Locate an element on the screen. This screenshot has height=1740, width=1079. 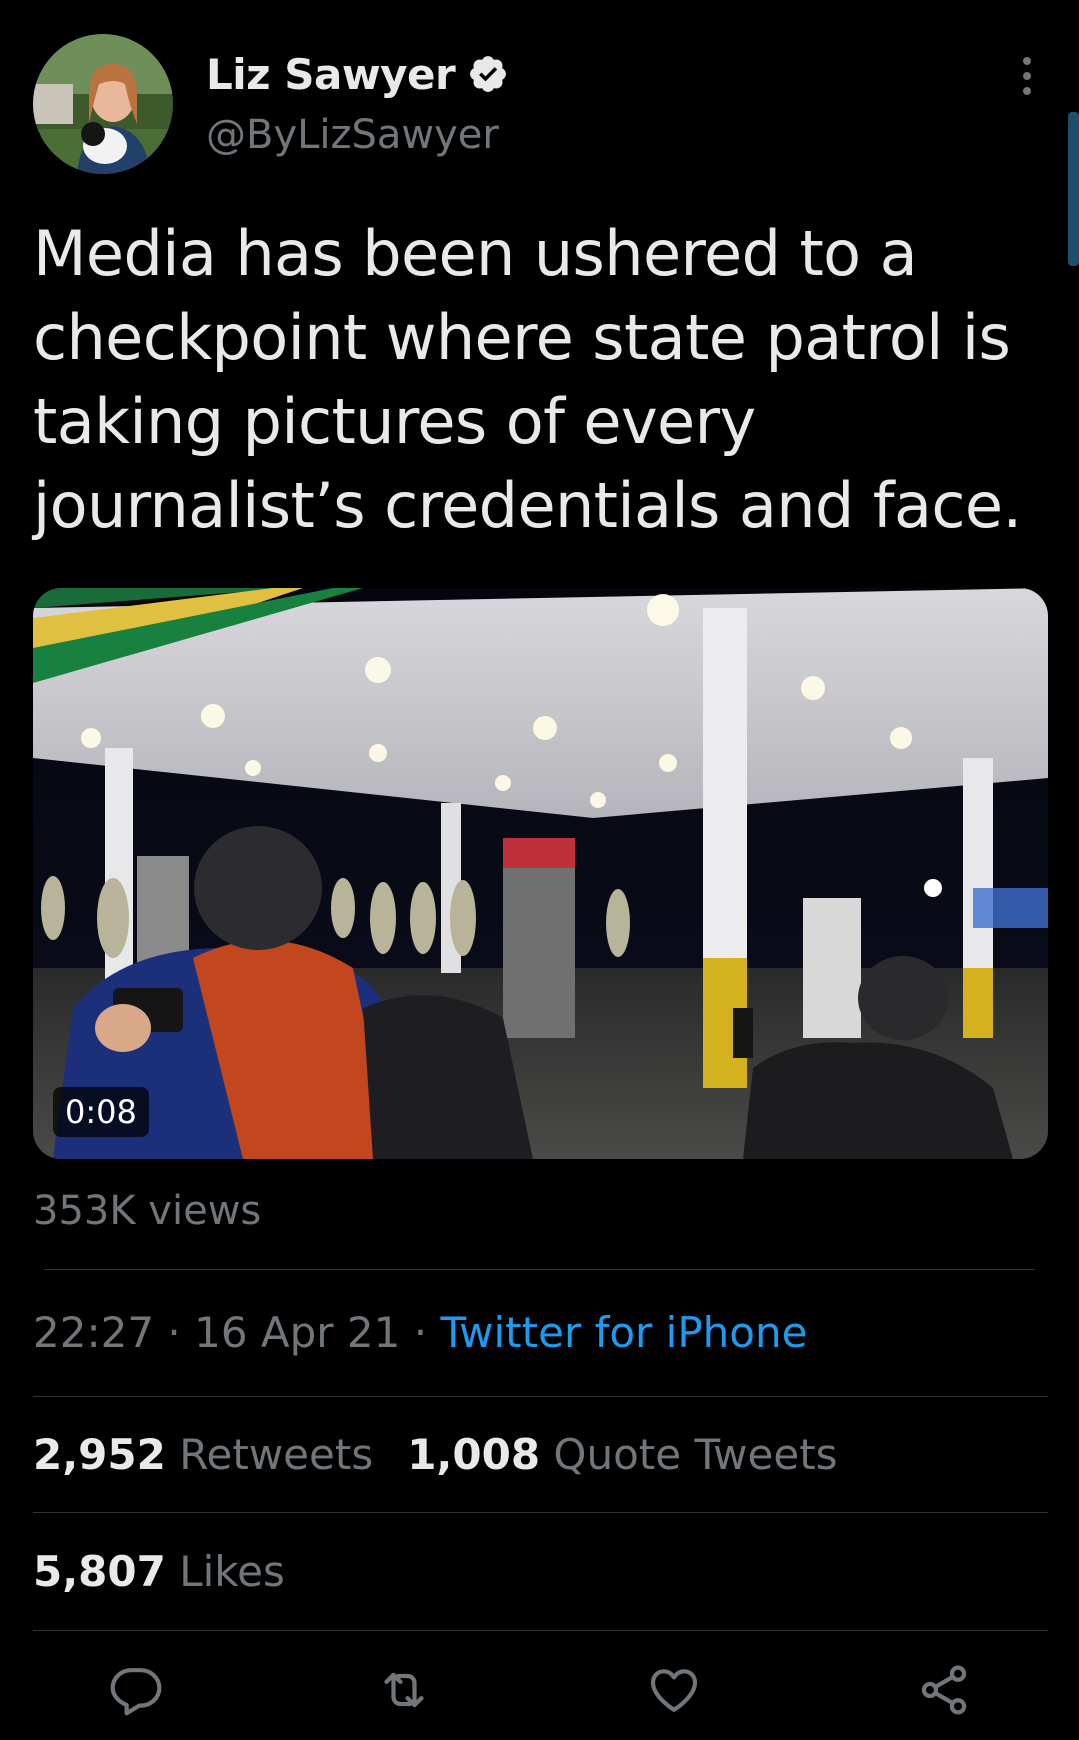
likes-stat: 5,807 Likes is located at coordinates (159, 1571).